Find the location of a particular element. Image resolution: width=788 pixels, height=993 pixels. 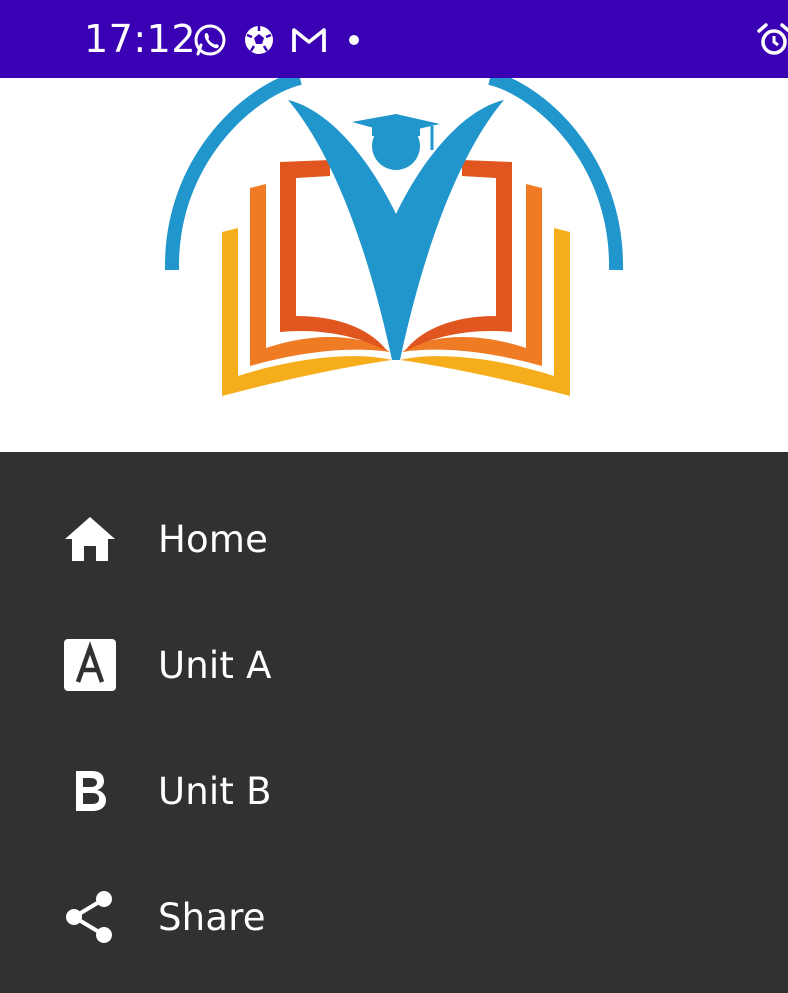

alarm-icon is located at coordinates (771, 40).